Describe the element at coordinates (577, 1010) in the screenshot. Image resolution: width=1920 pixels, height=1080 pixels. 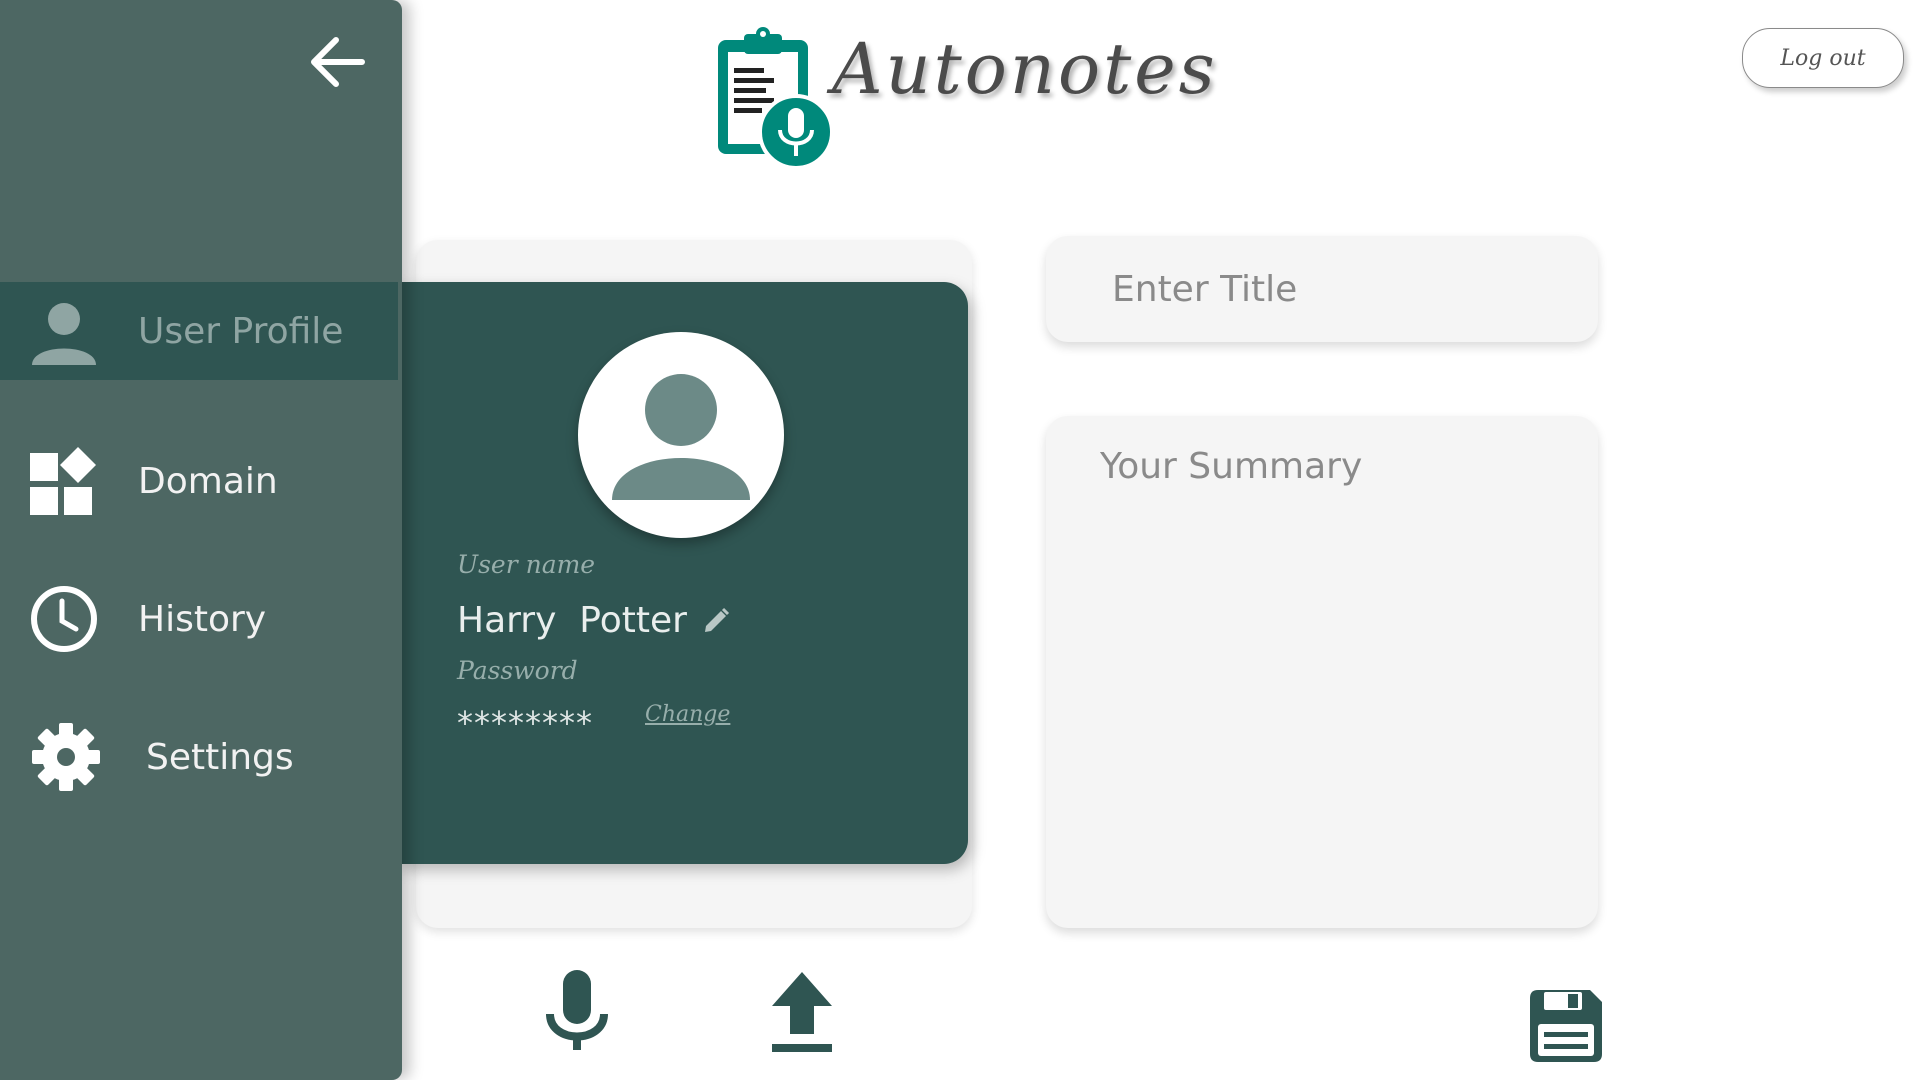
I see `microphone-icon` at that location.